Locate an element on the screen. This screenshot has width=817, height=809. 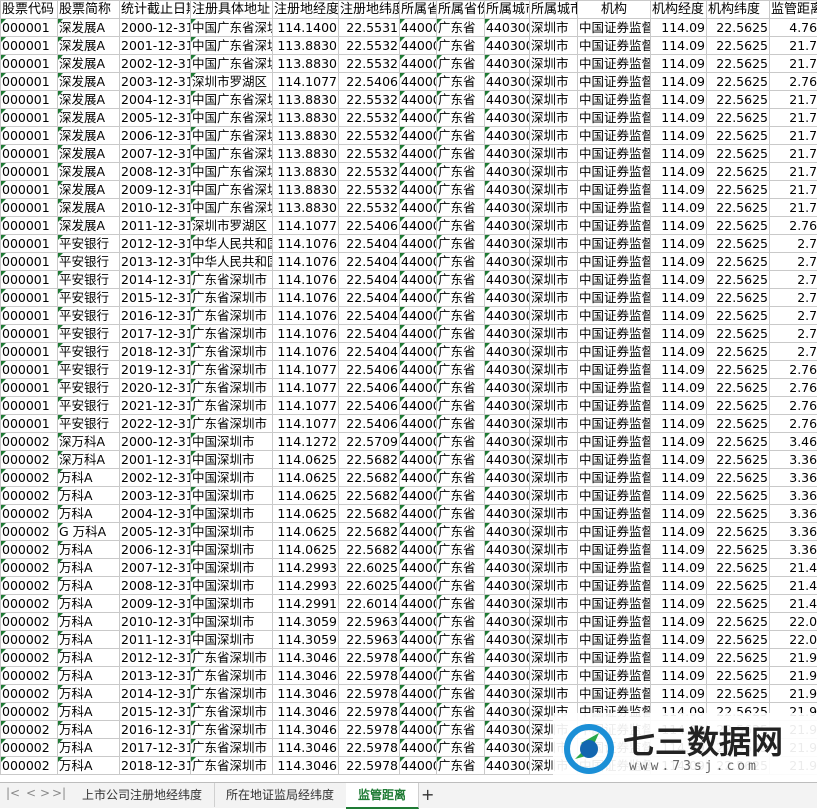
next-sheet-button: > is located at coordinates (45, 793).